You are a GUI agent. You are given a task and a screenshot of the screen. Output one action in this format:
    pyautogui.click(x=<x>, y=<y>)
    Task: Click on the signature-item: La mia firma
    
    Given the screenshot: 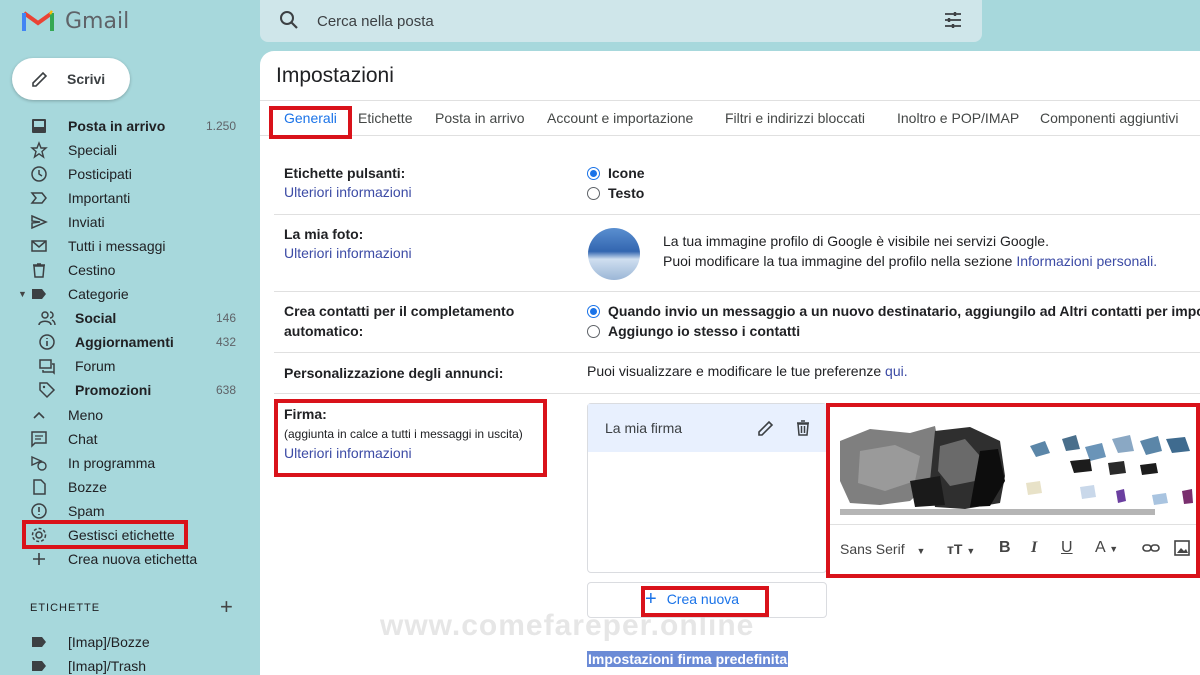 What is the action you would take?
    pyautogui.click(x=707, y=428)
    